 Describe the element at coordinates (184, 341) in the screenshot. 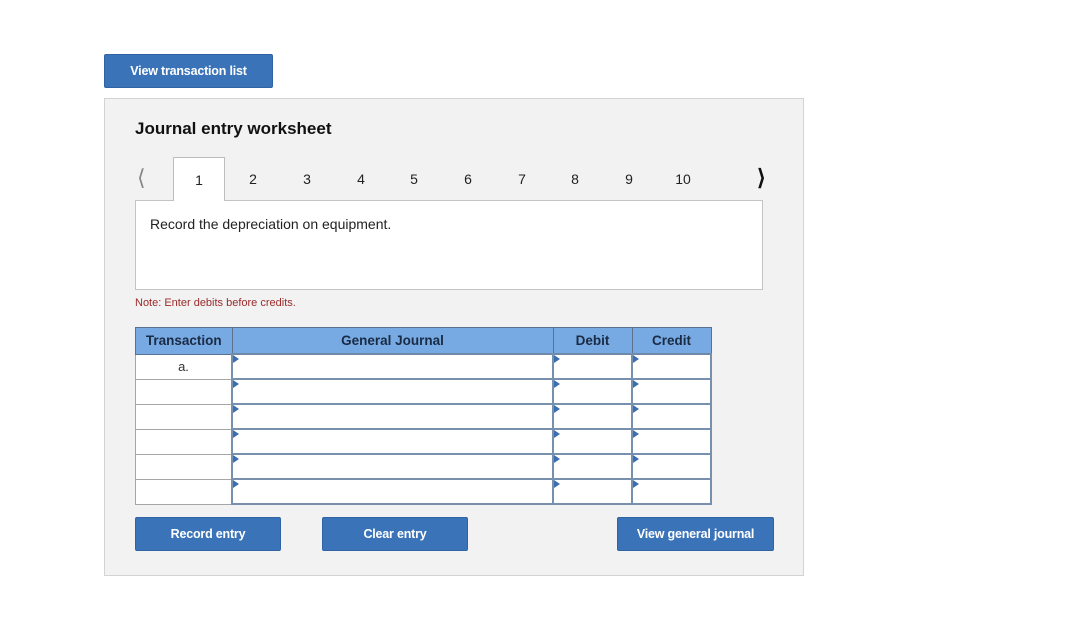

I see `header-transaction: Transaction` at that location.